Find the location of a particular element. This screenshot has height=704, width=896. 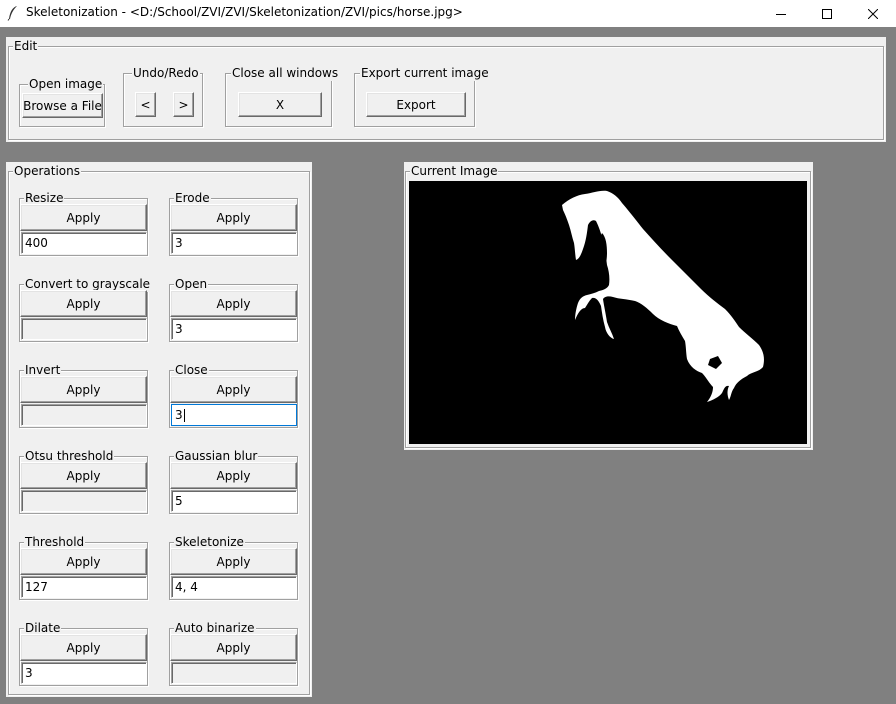

close-all-label: Close all windows is located at coordinates (285, 73).